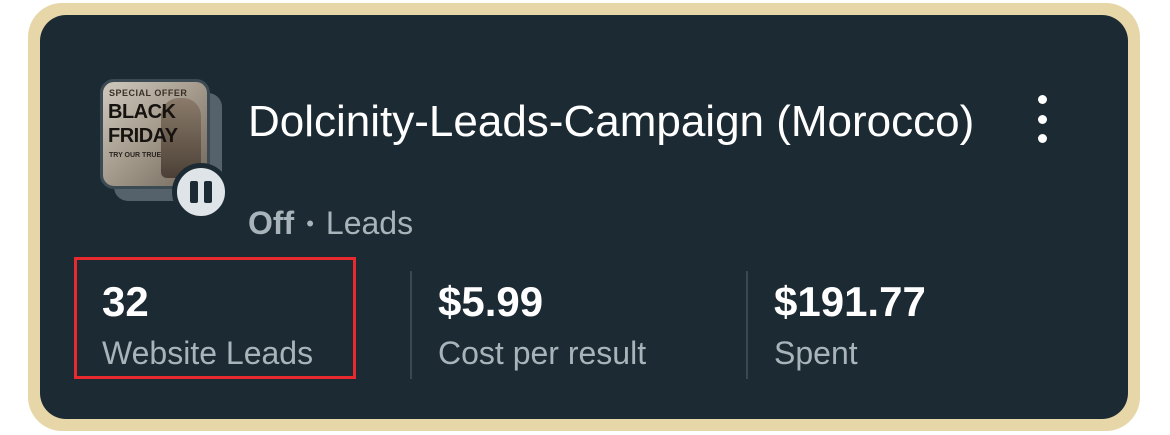  I want to click on campaign-subtitle: Off • Leads, so click(330, 223).